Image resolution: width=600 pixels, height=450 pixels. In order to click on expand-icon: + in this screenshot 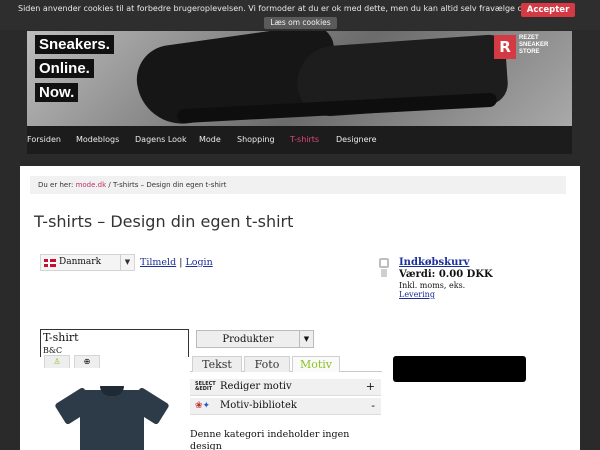, I will do `click(370, 387)`.